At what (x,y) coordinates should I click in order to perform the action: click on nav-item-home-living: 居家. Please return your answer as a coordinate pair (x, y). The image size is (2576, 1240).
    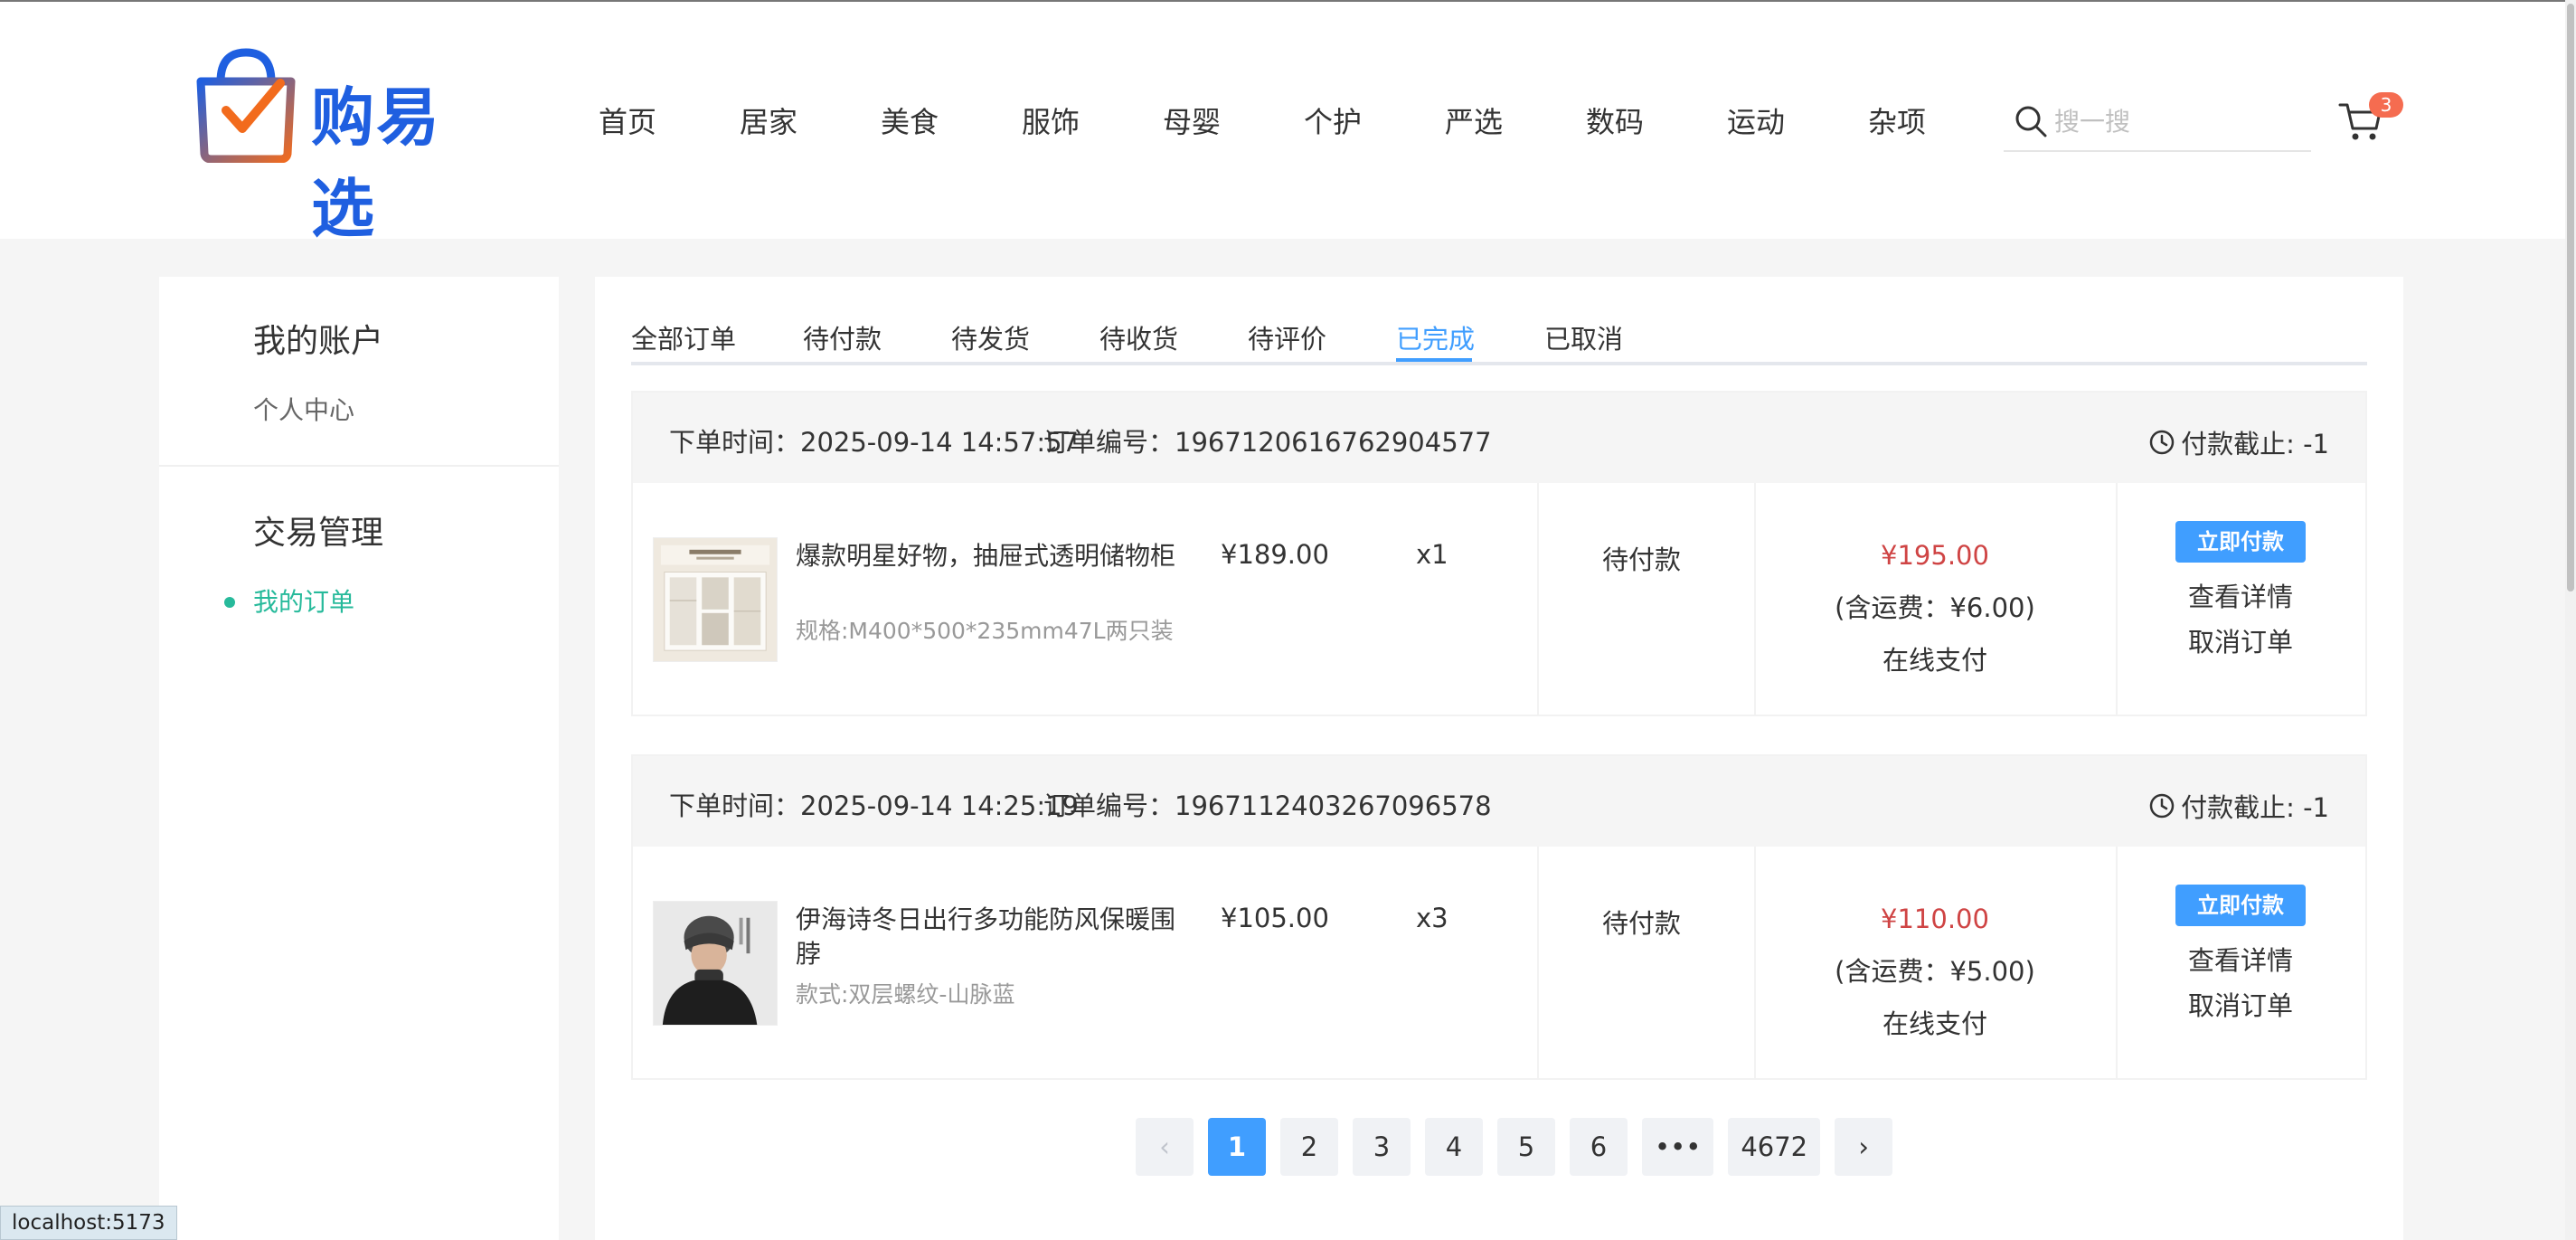
    Looking at the image, I should click on (810, 120).